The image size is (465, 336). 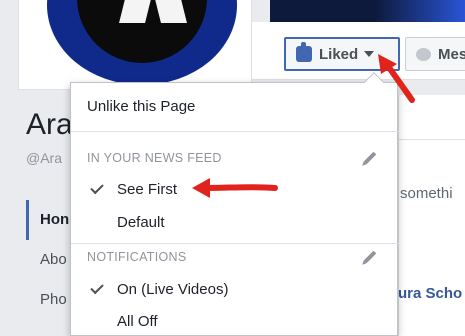 What do you see at coordinates (235, 223) in the screenshot?
I see `default-item: Default` at bounding box center [235, 223].